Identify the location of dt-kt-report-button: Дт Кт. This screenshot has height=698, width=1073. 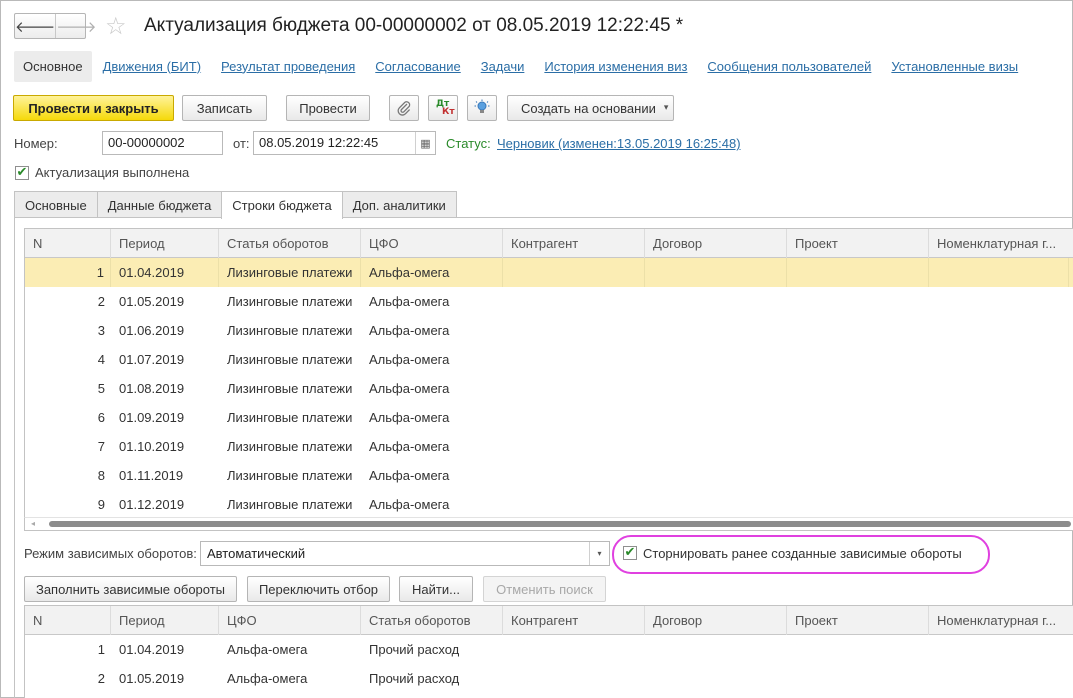
(443, 108).